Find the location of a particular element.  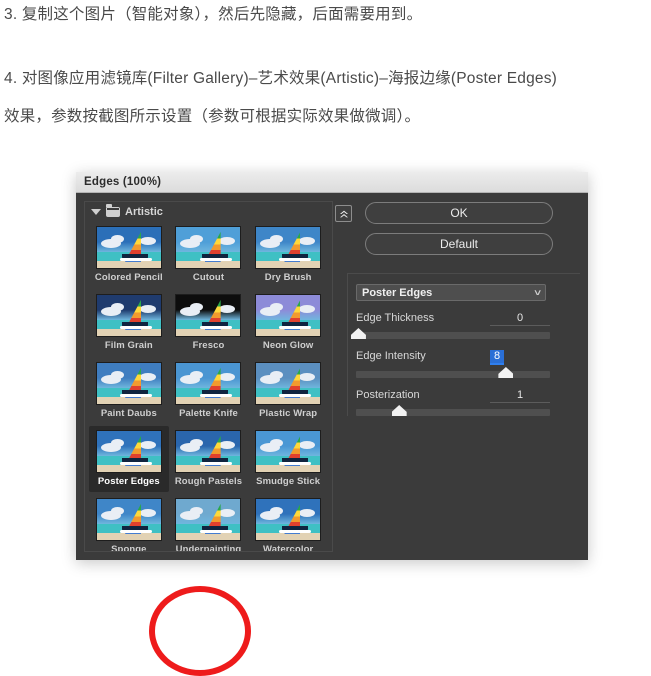

filter-thumbnail-label: Sponge is located at coordinates (129, 548).